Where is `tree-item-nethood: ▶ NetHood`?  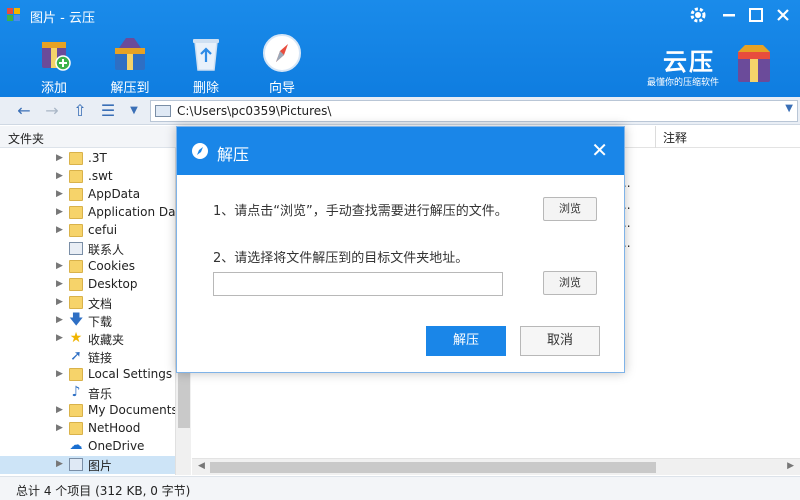 tree-item-nethood: ▶ NetHood is located at coordinates (87, 429).